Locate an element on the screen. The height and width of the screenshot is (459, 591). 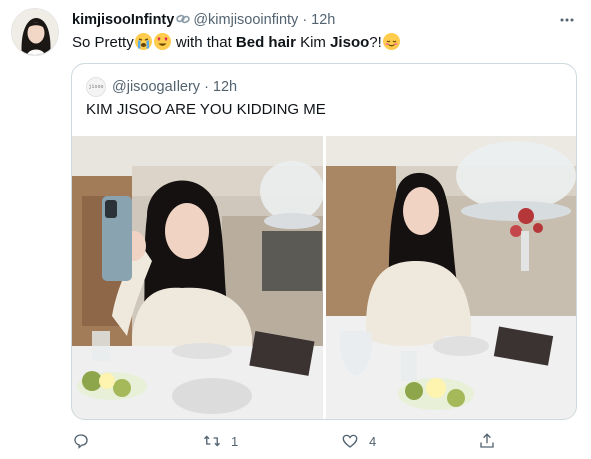
retweet-icon is located at coordinates (212, 441).